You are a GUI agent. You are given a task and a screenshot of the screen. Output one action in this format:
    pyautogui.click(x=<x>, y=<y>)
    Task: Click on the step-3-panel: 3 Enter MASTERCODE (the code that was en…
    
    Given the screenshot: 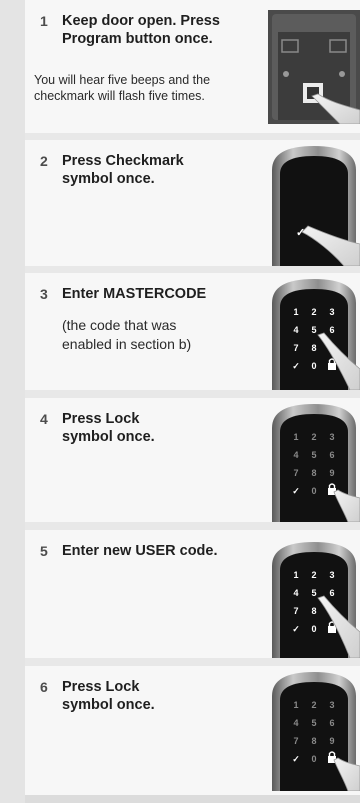 What is the action you would take?
    pyautogui.click(x=192, y=331)
    